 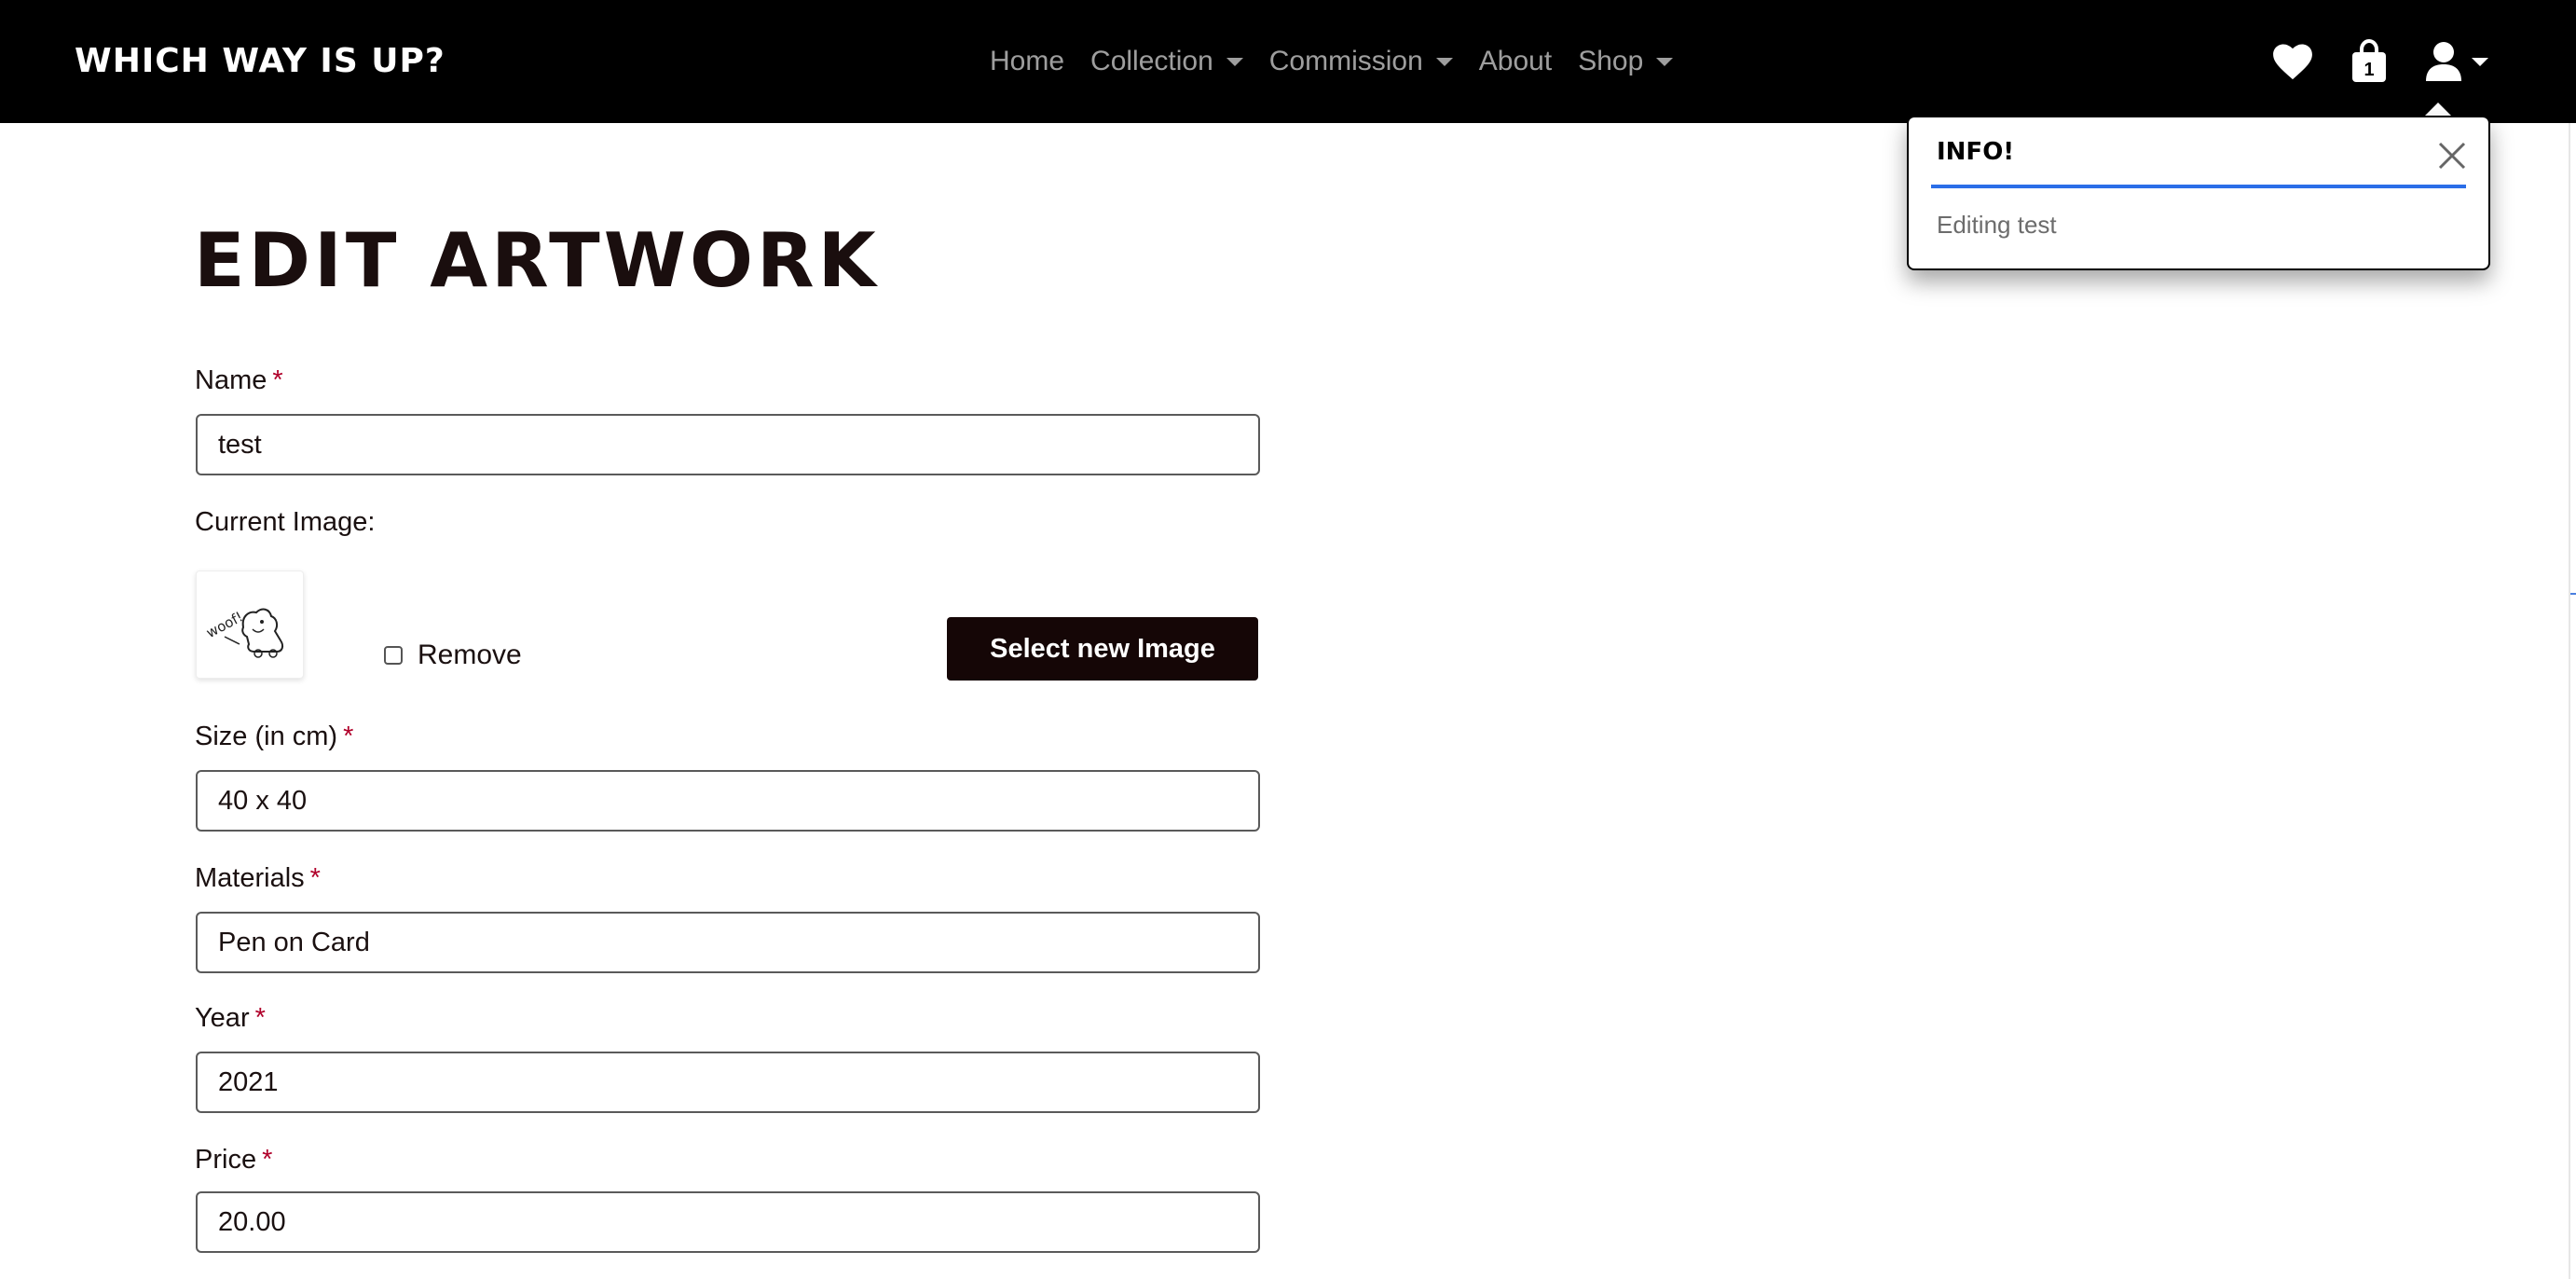 I want to click on nav-icon-group: 1, so click(x=2361, y=62).